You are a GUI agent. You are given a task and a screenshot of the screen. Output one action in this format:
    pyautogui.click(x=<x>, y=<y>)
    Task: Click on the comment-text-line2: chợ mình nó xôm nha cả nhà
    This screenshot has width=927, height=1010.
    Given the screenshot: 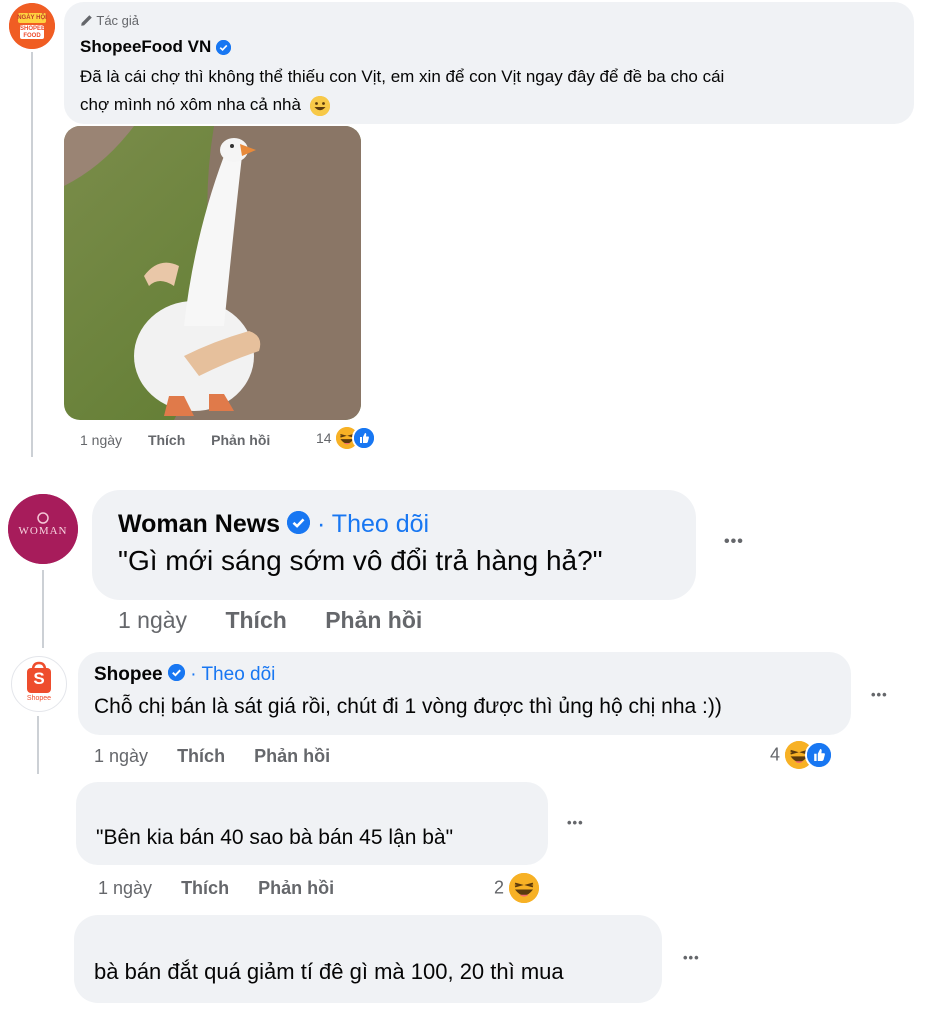 What is the action you would take?
    pyautogui.click(x=190, y=104)
    